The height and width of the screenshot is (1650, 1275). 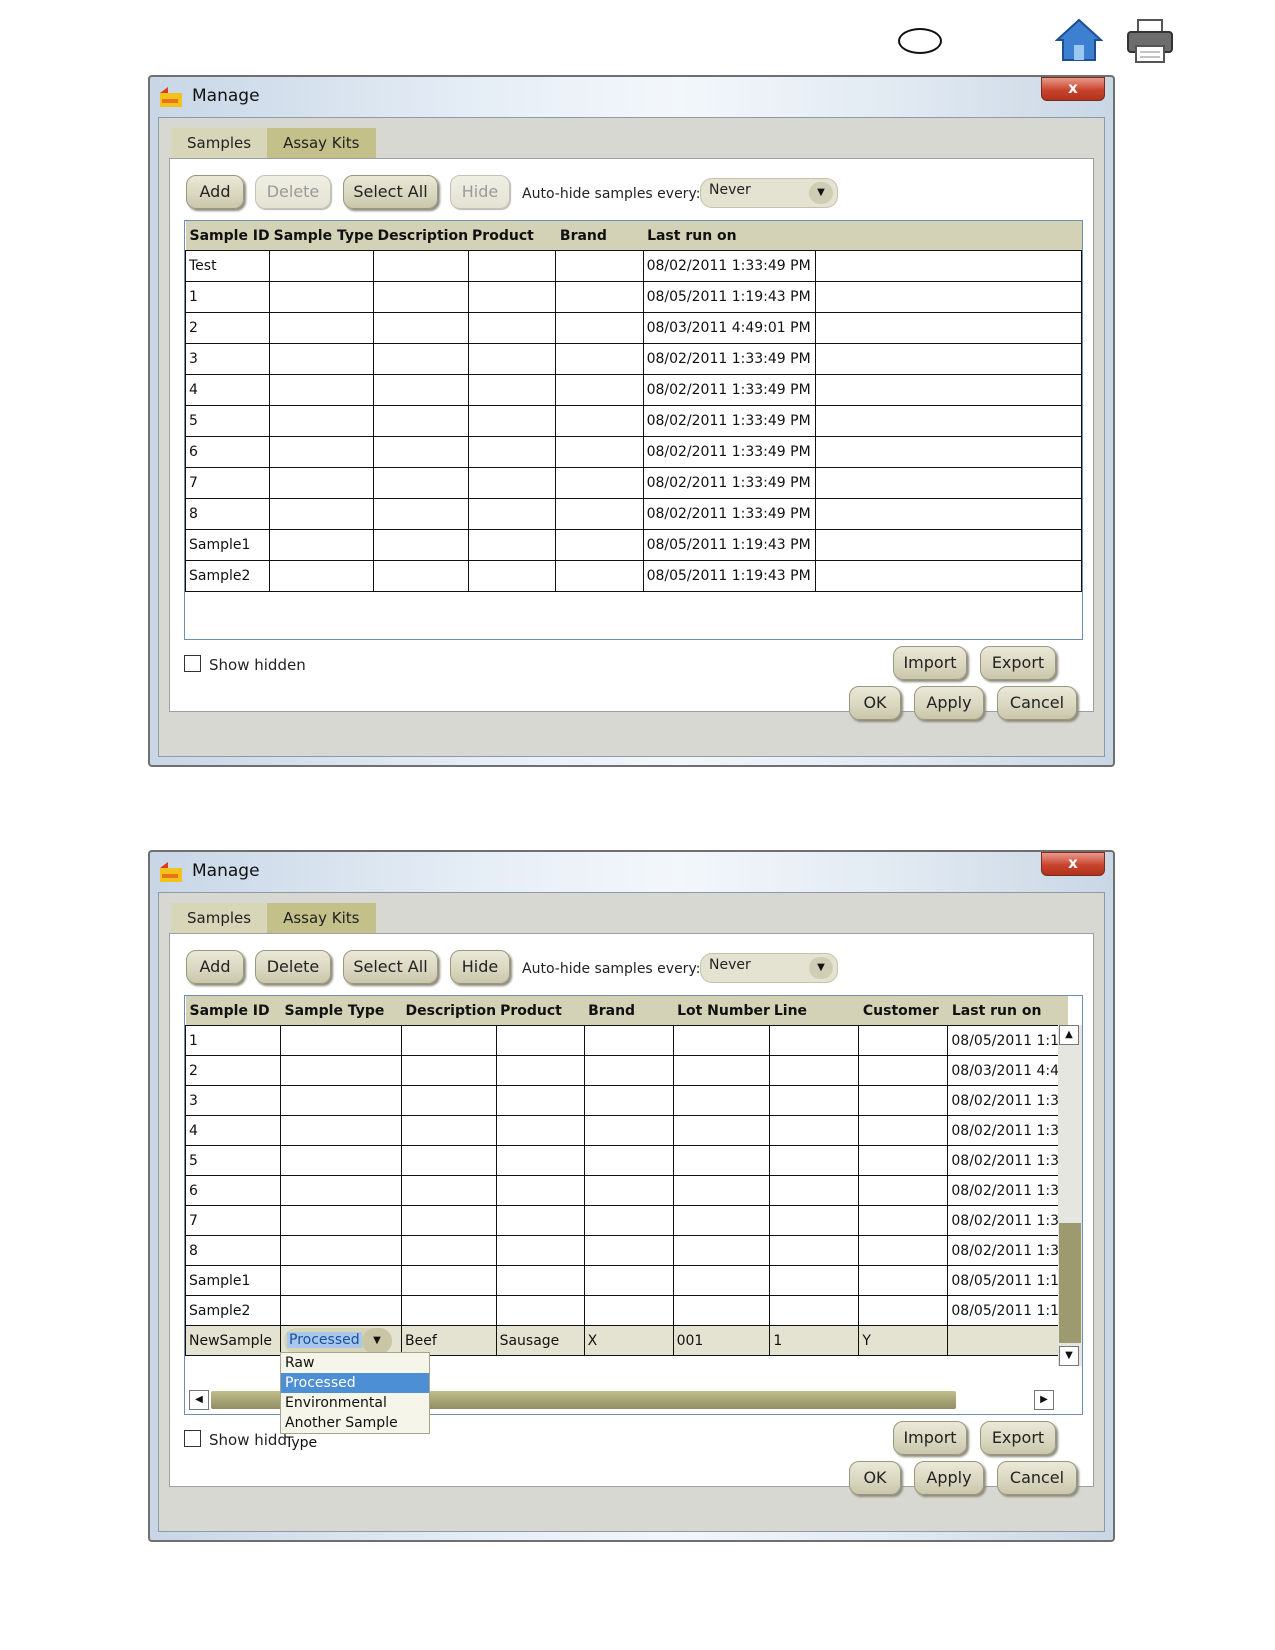 I want to click on table-row: Sample1 08/05/2011 1:19, so click(x=627, y=1280).